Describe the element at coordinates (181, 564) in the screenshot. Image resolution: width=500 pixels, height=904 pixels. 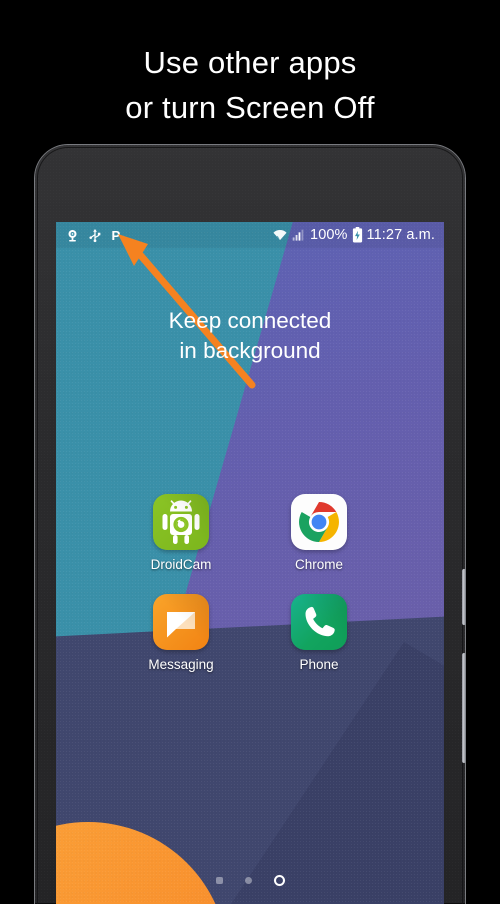
I see `app-label: DroidCam` at that location.